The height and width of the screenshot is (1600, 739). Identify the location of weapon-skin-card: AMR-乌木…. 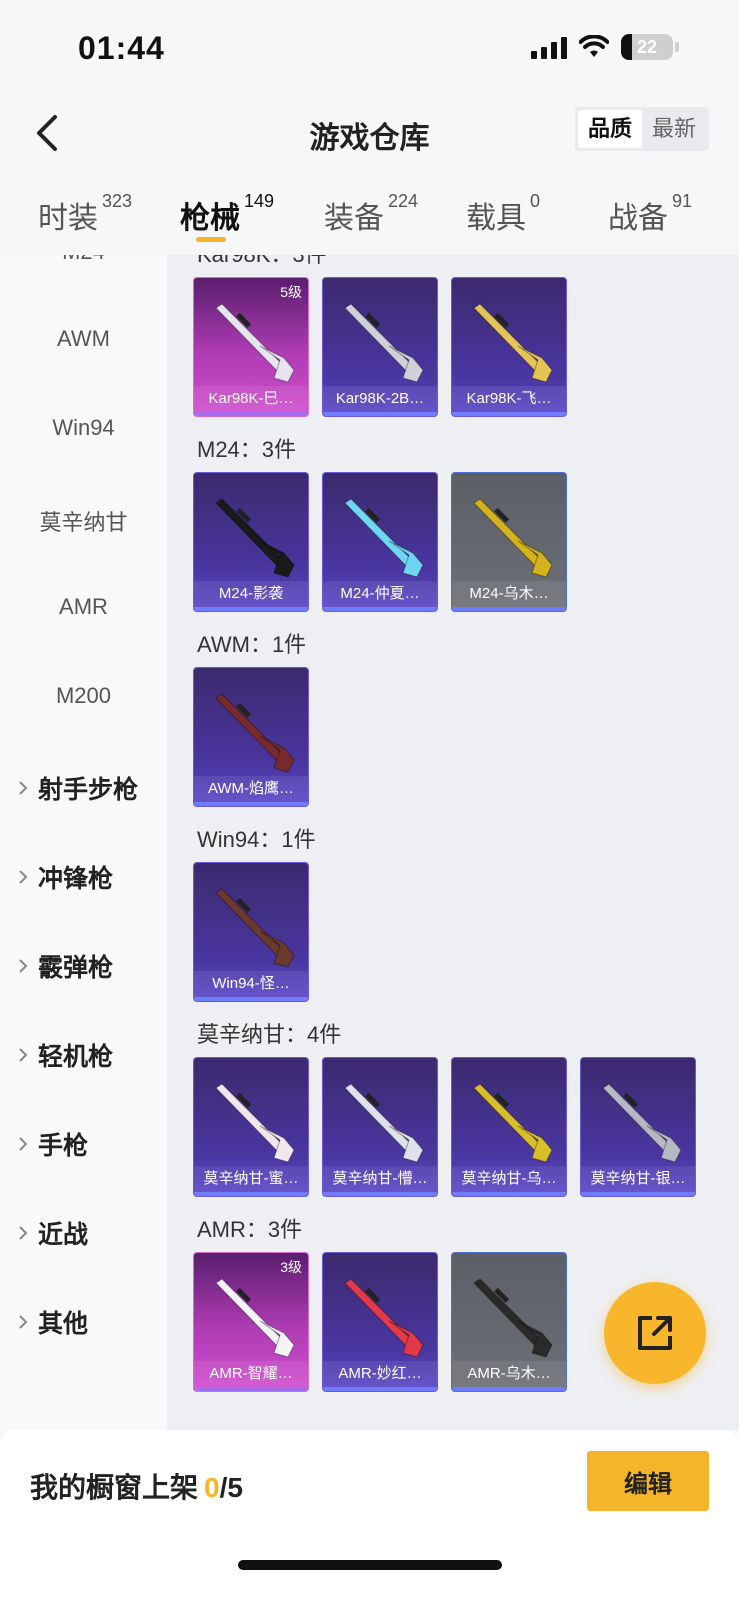
(509, 1322).